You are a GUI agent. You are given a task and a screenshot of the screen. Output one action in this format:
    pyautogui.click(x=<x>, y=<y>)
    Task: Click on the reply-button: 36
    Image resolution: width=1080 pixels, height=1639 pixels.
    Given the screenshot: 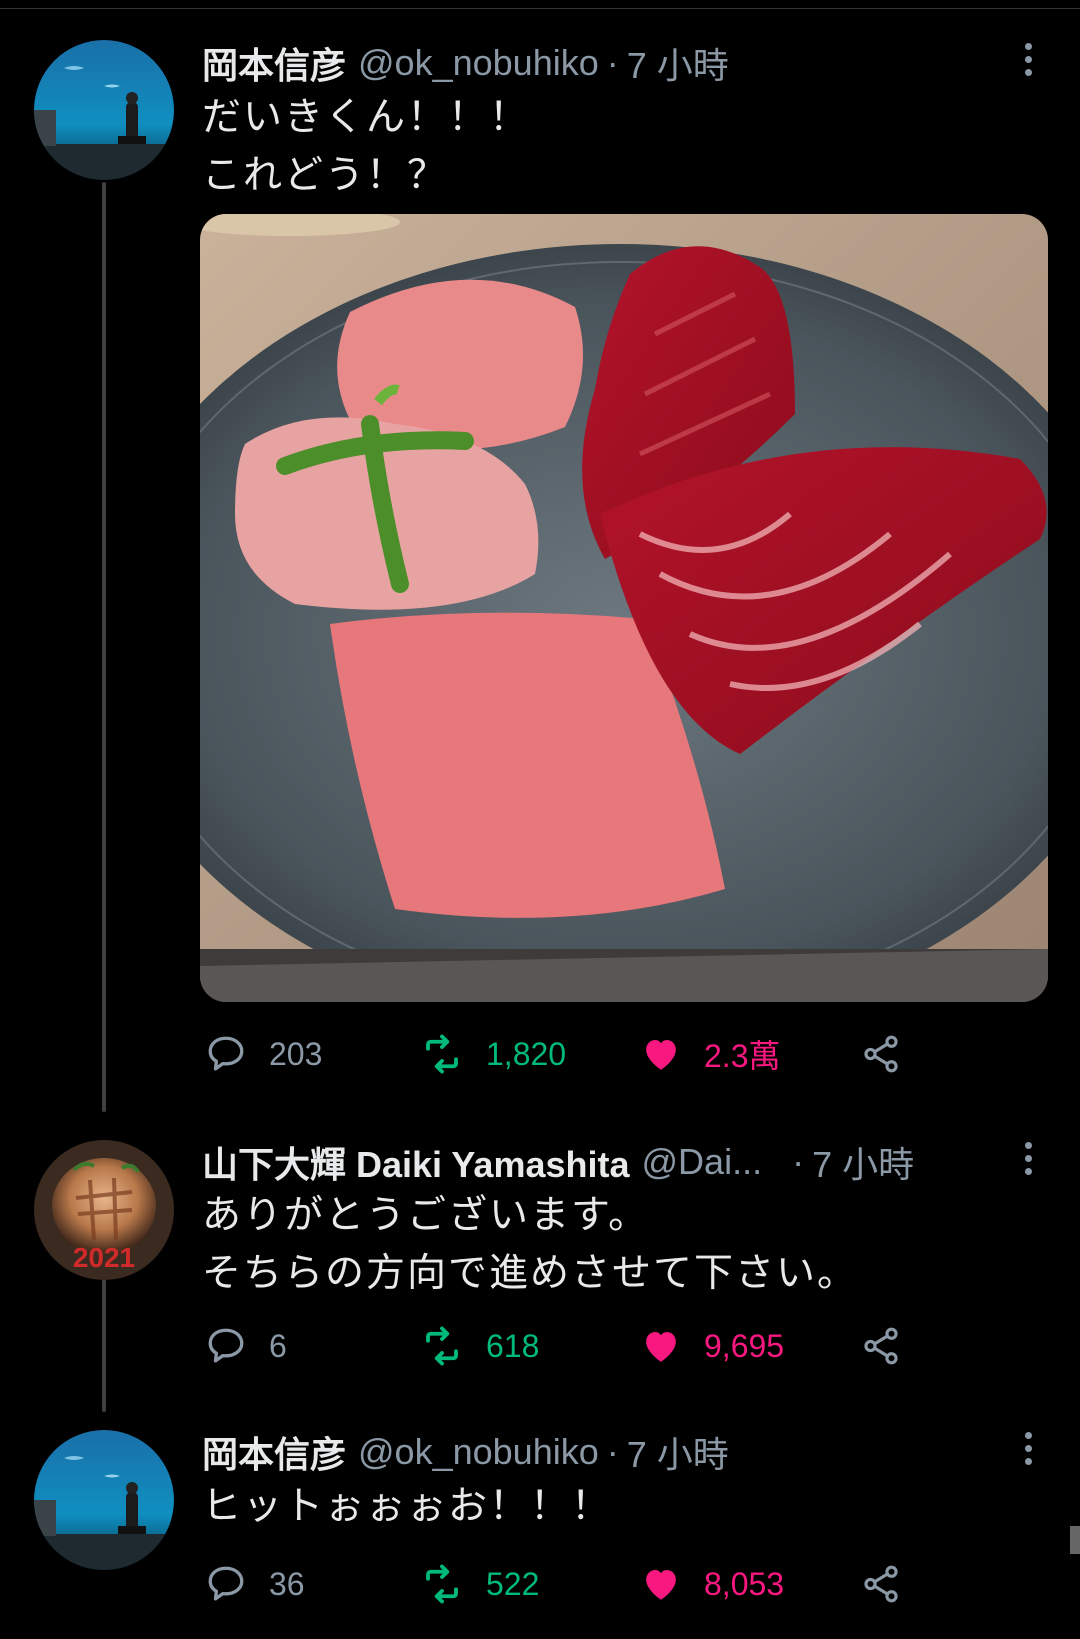 What is the action you would take?
    pyautogui.click(x=255, y=1584)
    